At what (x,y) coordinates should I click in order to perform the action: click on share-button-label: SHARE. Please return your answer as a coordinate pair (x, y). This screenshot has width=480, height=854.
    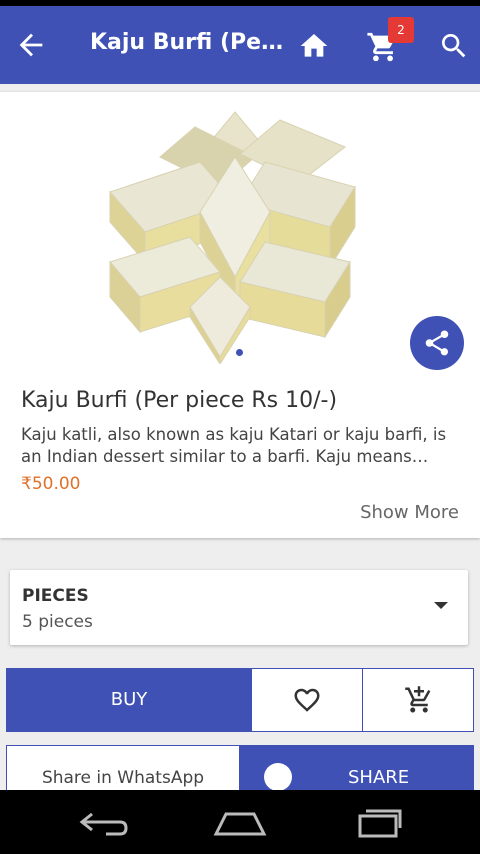
    Looking at the image, I should click on (379, 777).